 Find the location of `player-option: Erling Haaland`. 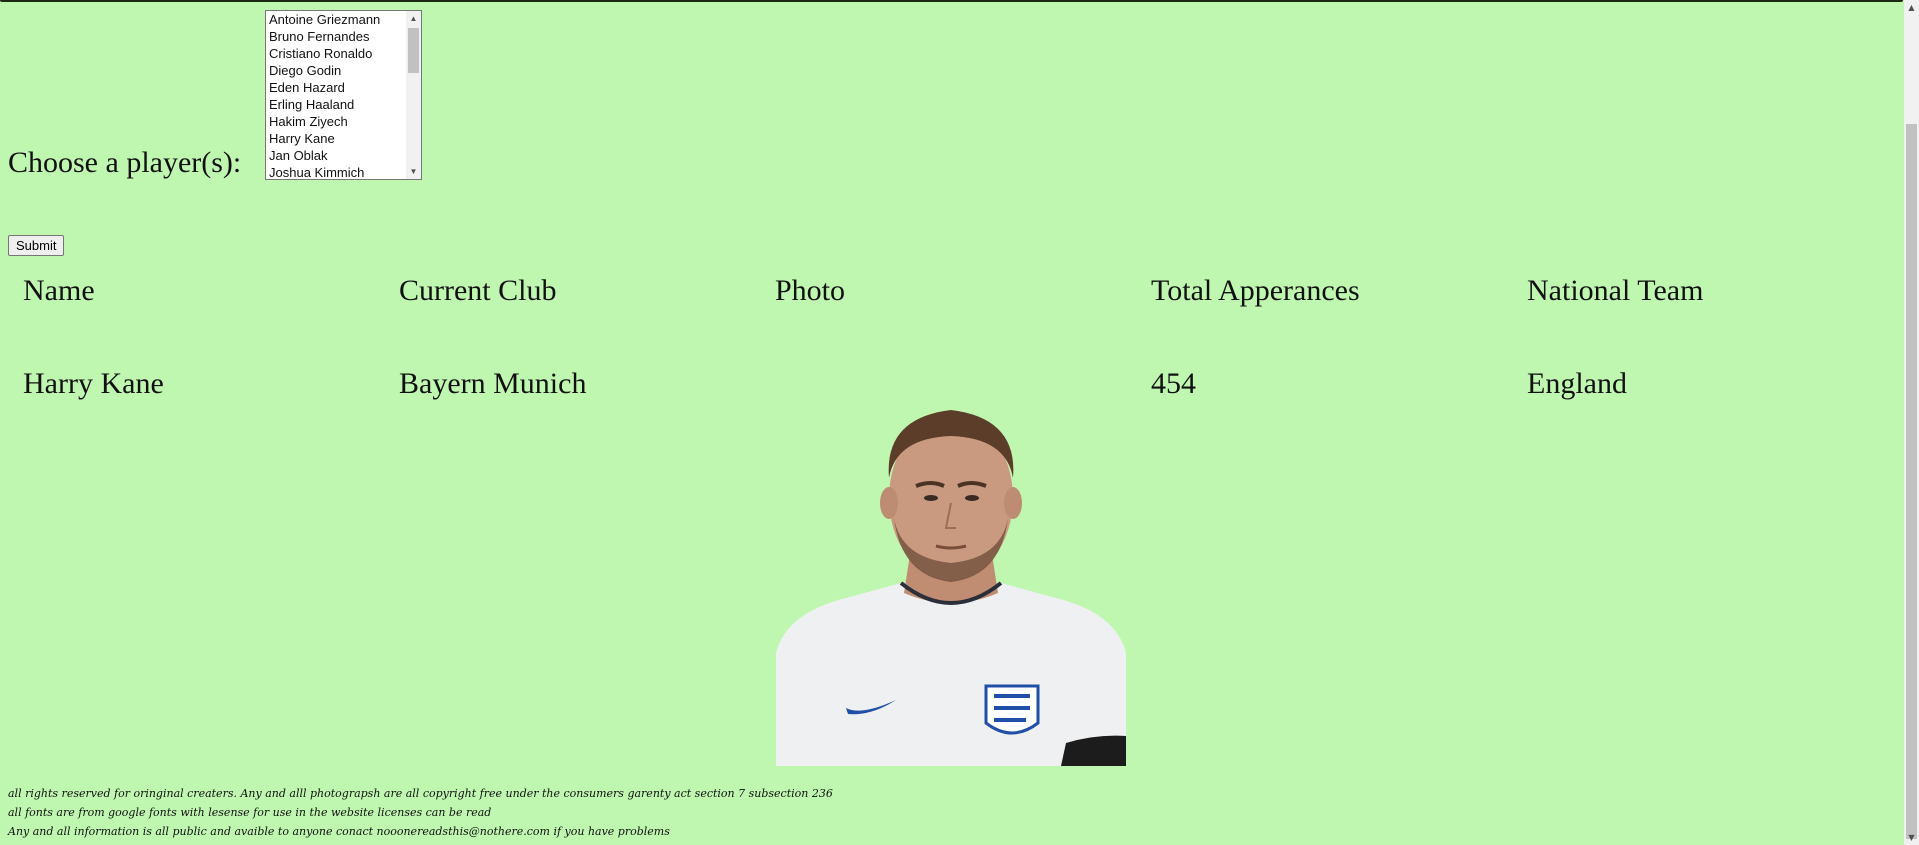

player-option: Erling Haaland is located at coordinates (344, 104).